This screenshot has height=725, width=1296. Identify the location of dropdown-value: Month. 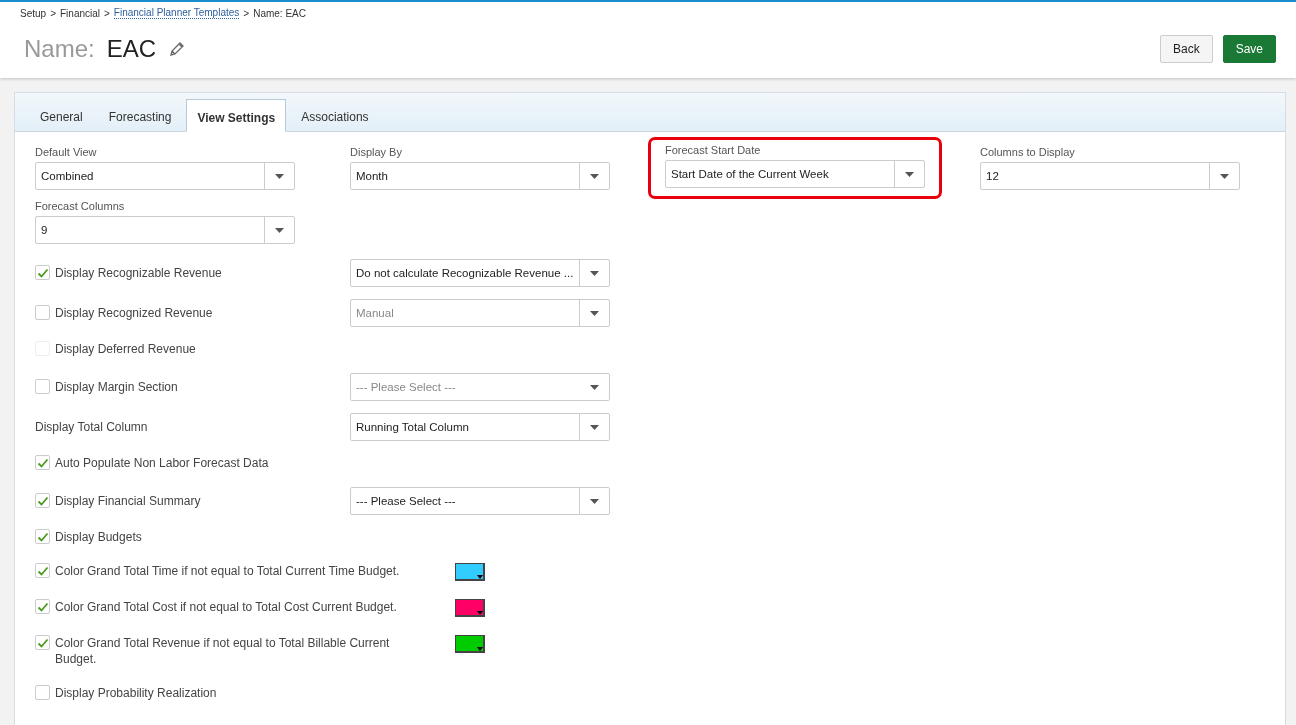
(372, 176).